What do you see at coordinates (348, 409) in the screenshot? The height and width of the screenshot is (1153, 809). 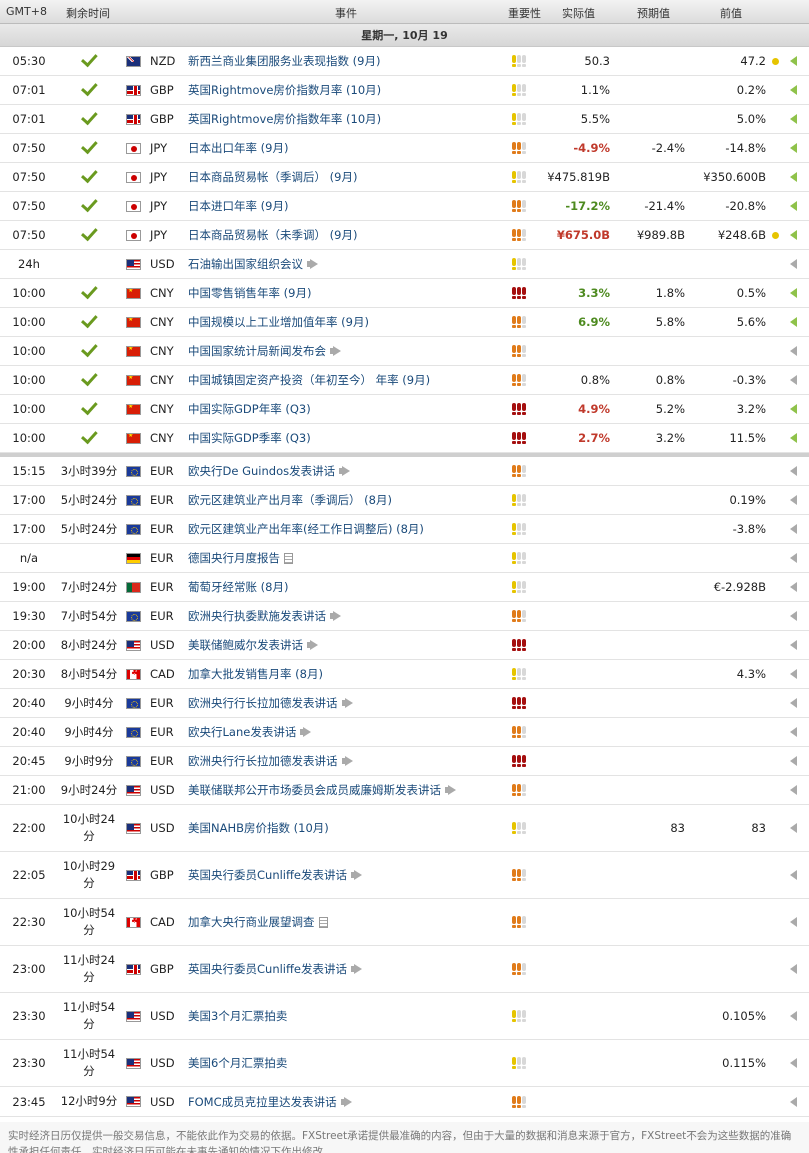 I see `event-name: 中国实际GDP年率 (Q3)` at bounding box center [348, 409].